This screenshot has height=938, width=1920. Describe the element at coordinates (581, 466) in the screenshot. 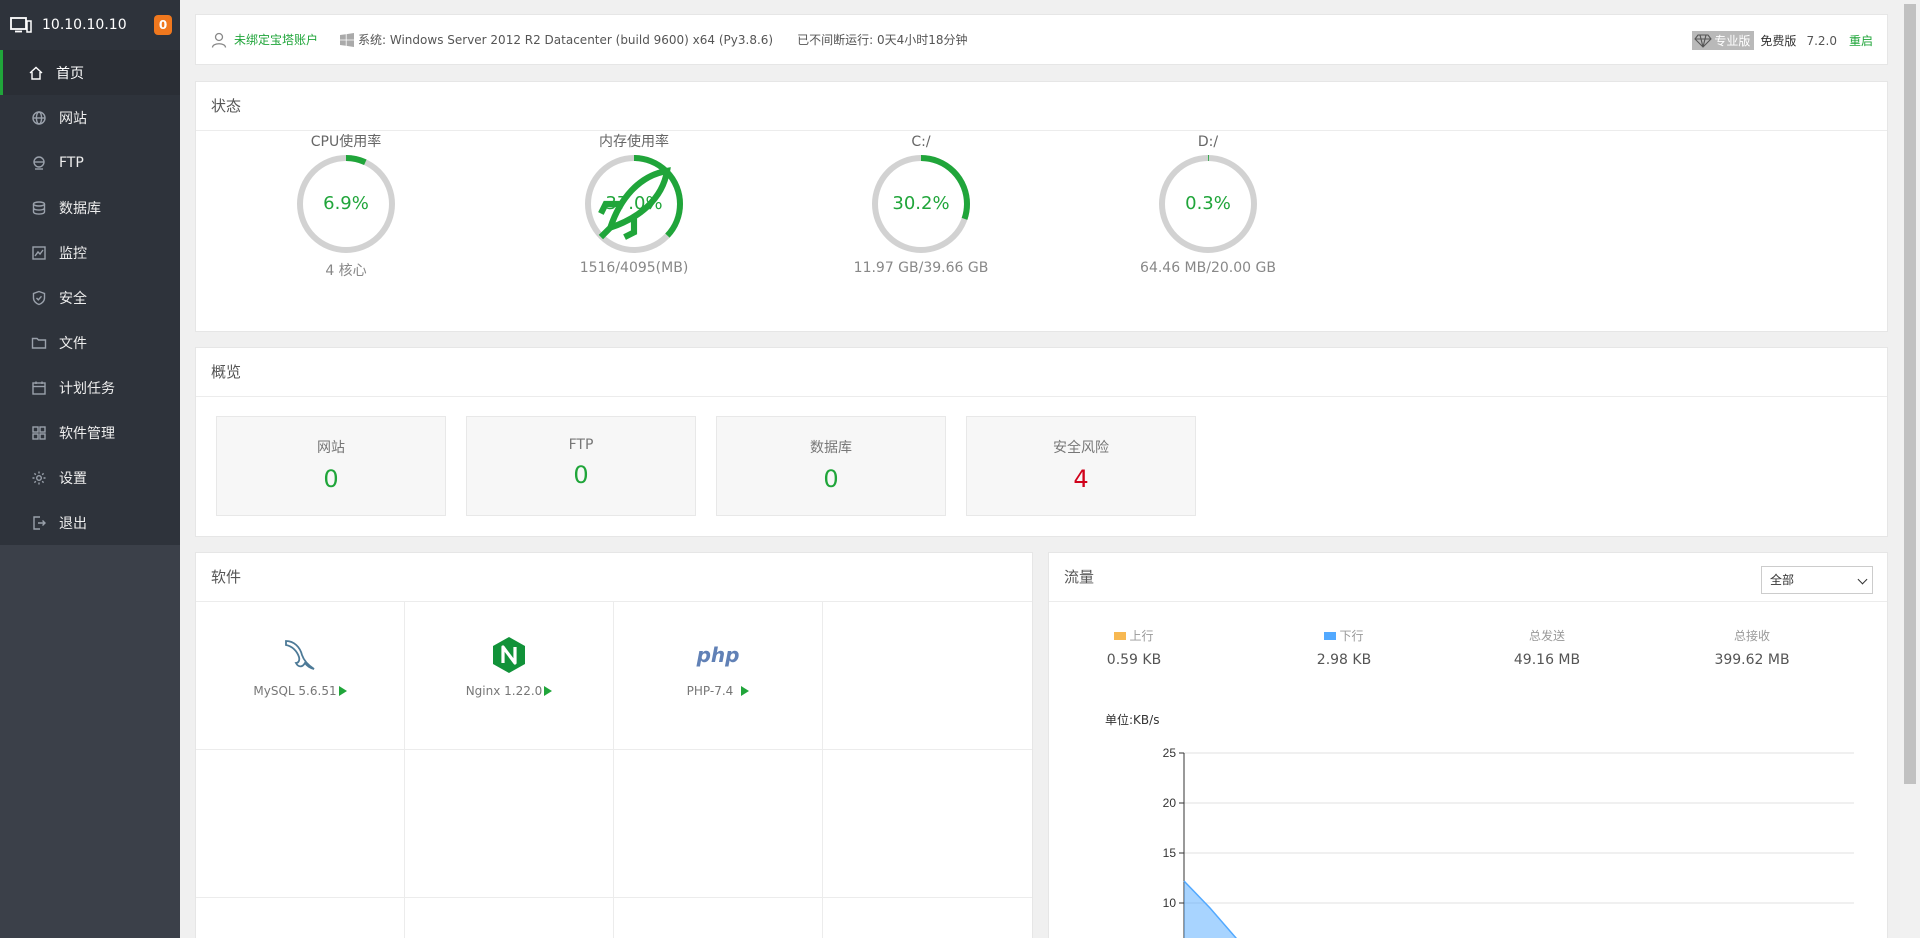

I see `overview-box-ftp: FTP 0` at that location.